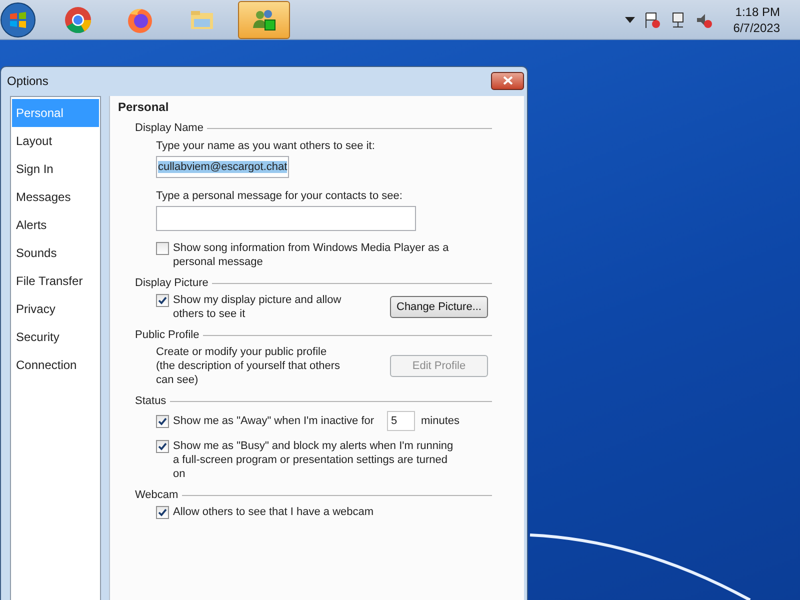 This screenshot has height=600, width=800. Describe the element at coordinates (630, 19) in the screenshot. I see `caret-icon` at that location.